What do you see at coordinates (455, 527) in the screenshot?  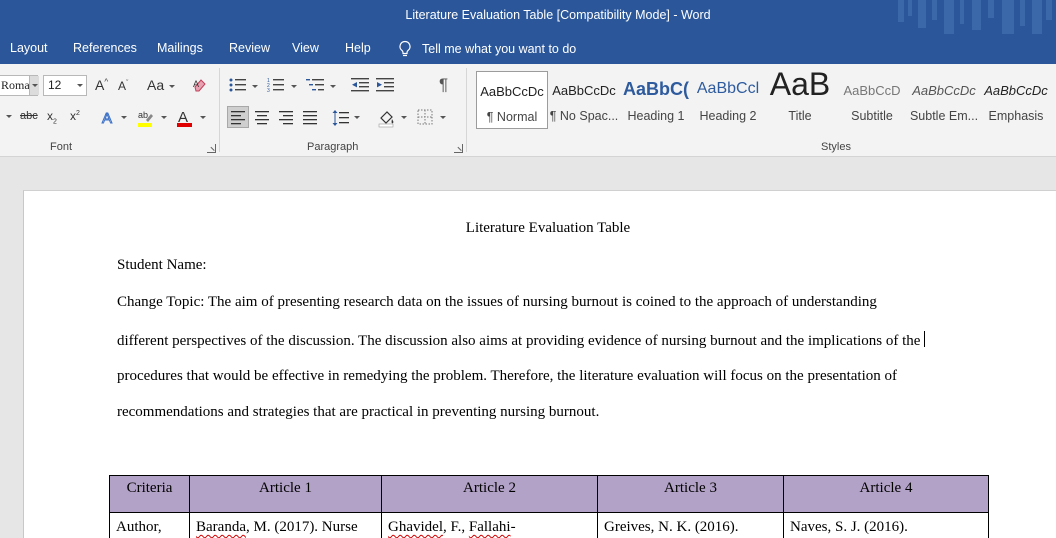 I see `cell-text: , F.,` at bounding box center [455, 527].